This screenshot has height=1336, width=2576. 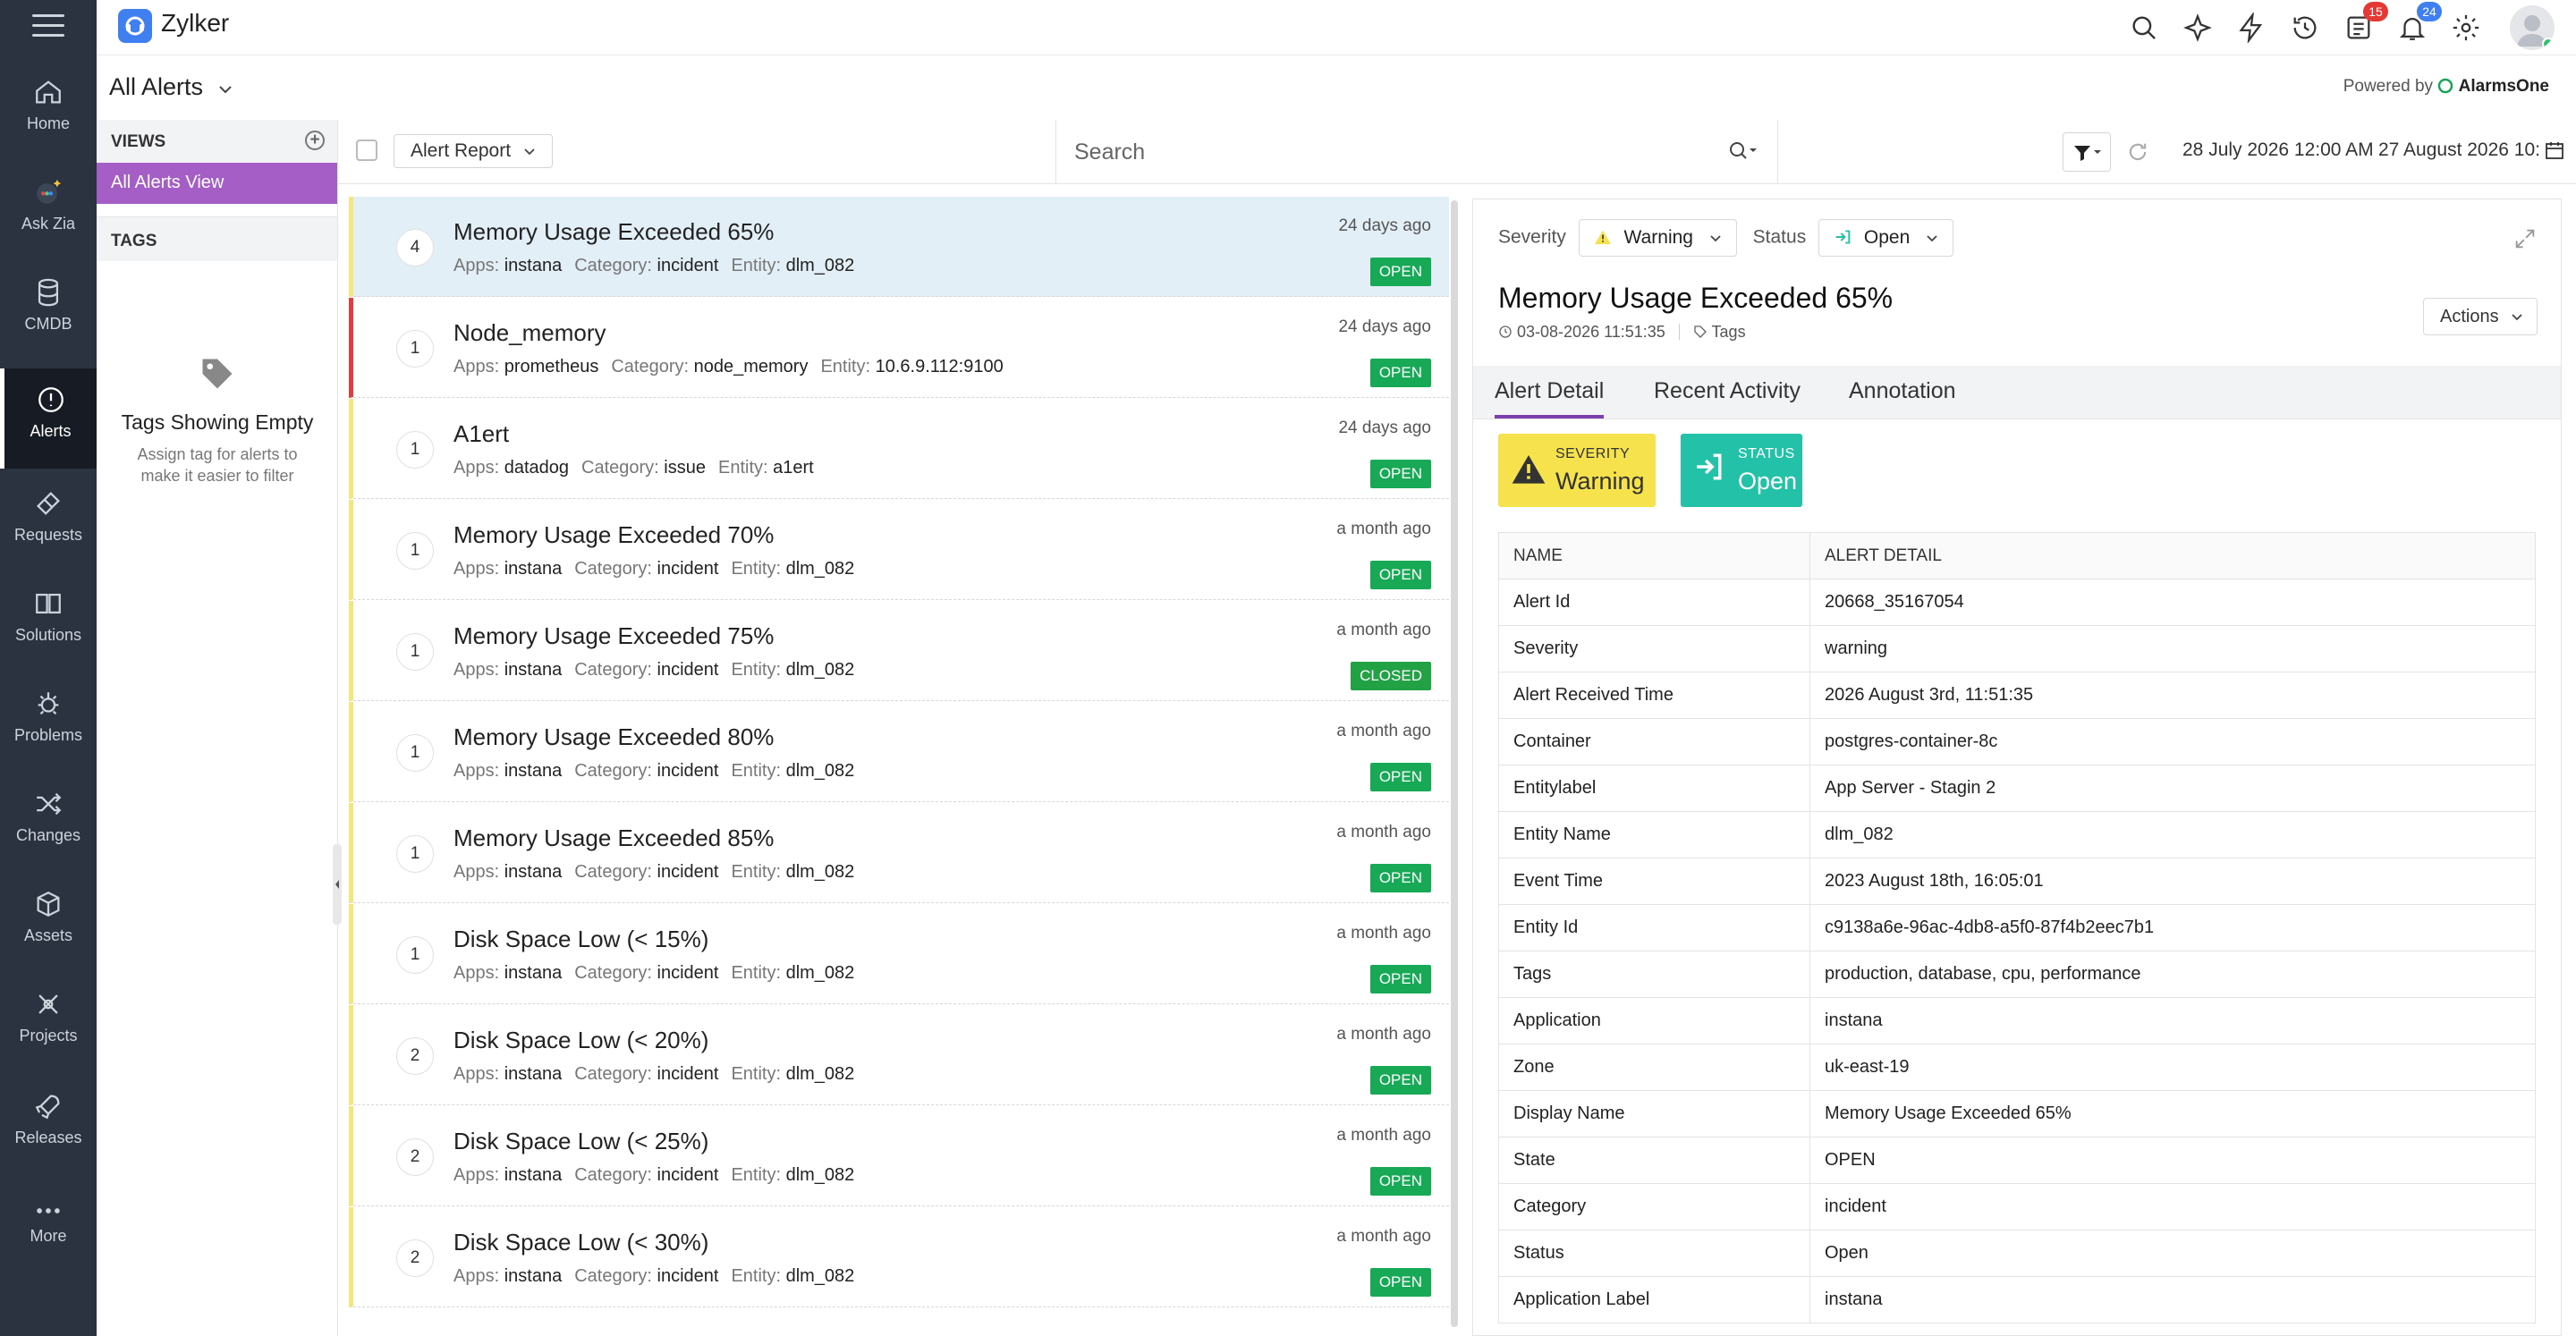 I want to click on date-from: 28 July 2026 12:00 AM, so click(x=2278, y=150).